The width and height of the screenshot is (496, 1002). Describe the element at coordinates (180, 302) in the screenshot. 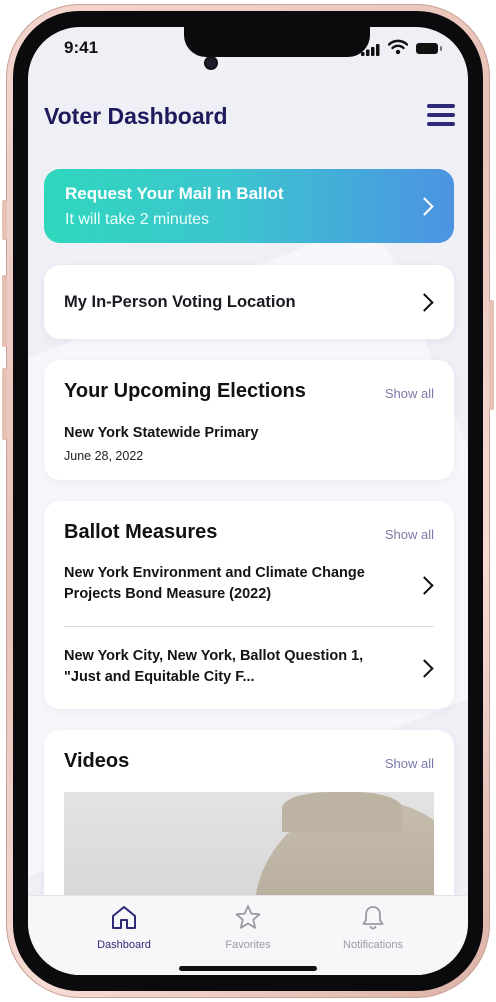

I see `voting-location-label: My In-Person Voting Location` at that location.